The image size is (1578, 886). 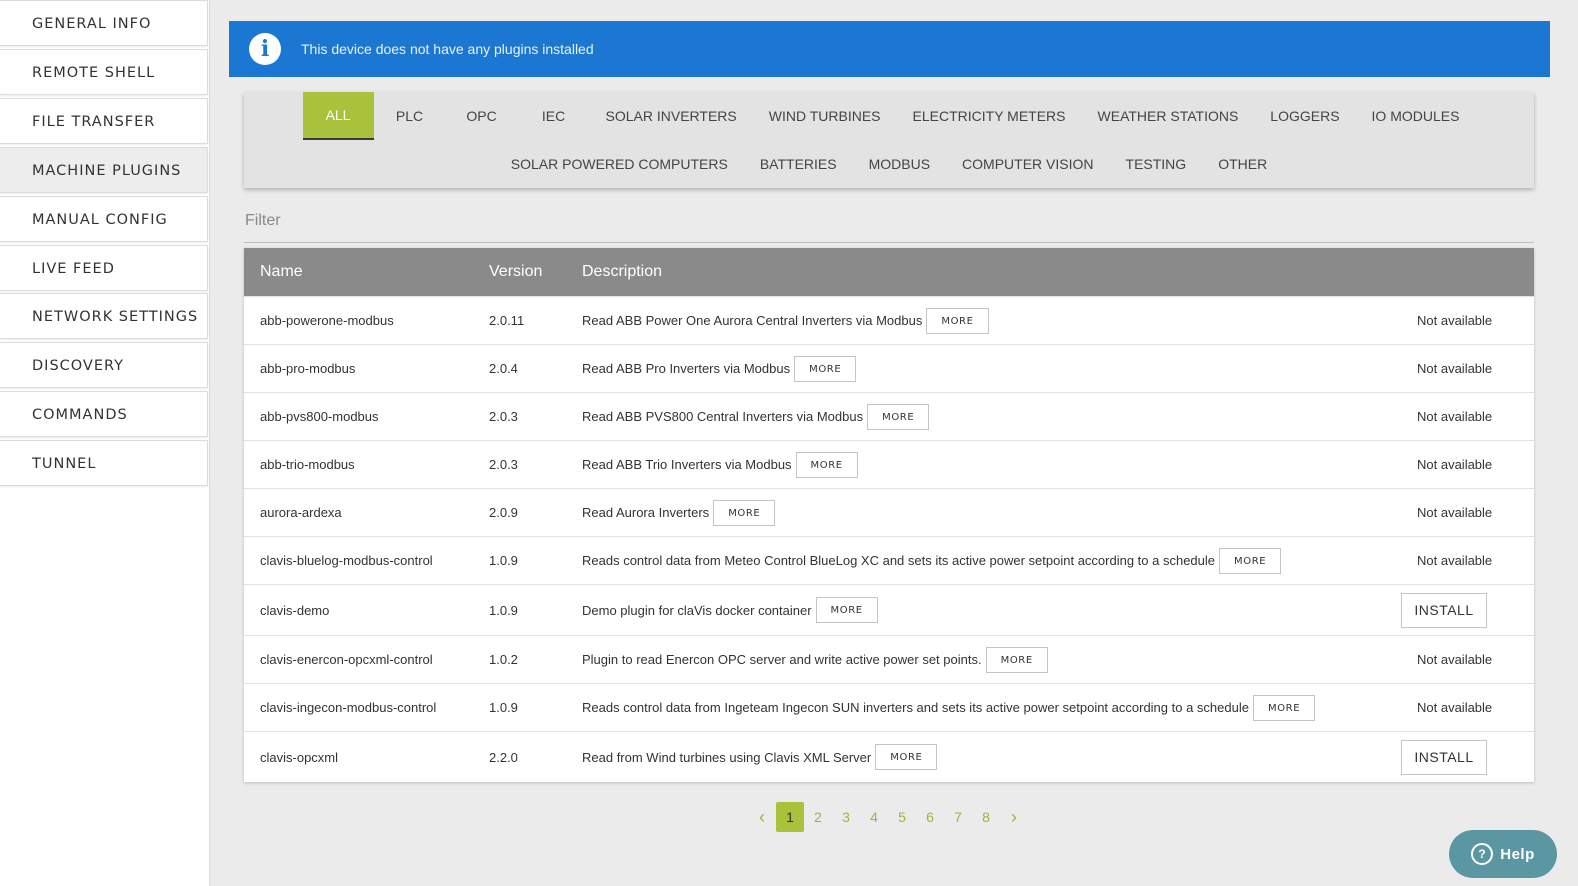 I want to click on sidebar-item-remote-shell: REMOTE SHELL, so click(x=104, y=72).